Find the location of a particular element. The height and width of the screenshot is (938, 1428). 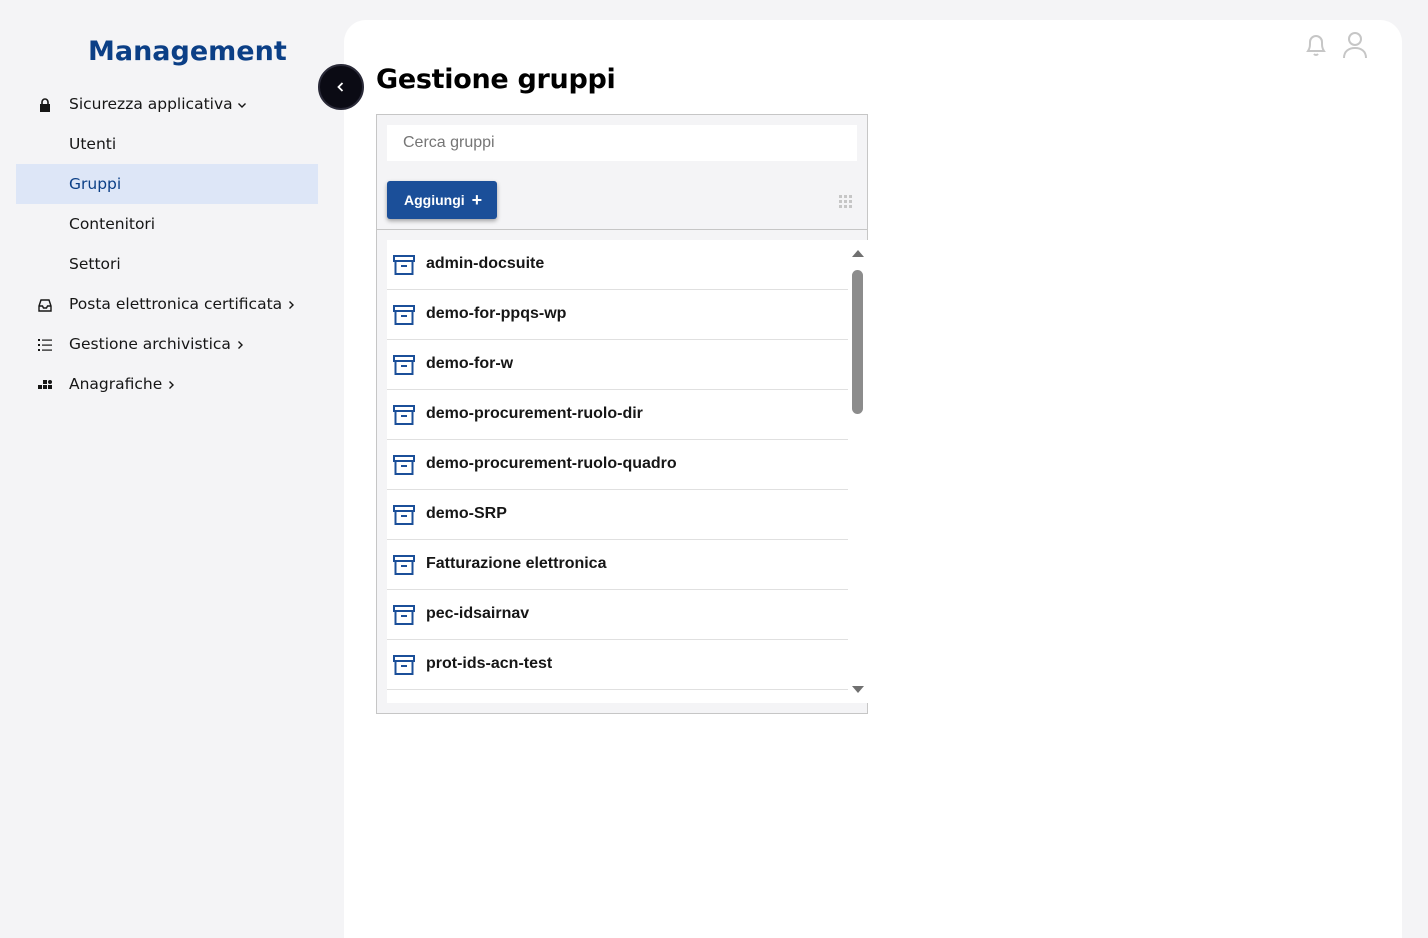

group-name: demo-for-w is located at coordinates (470, 363).